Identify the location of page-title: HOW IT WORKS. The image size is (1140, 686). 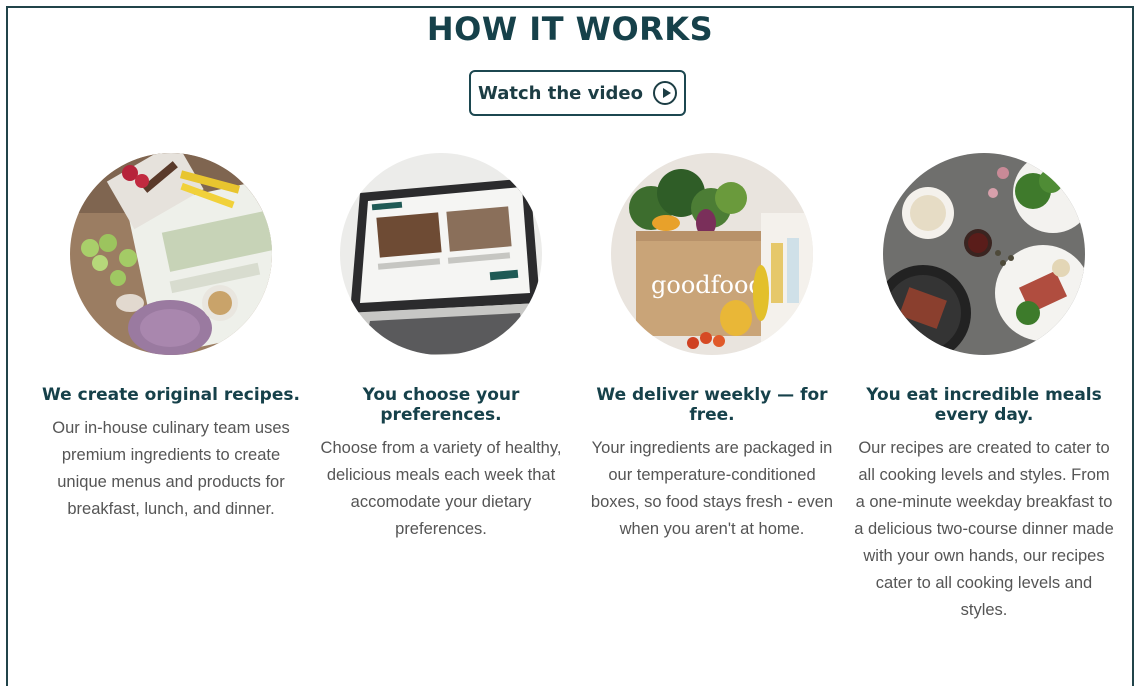
(570, 29).